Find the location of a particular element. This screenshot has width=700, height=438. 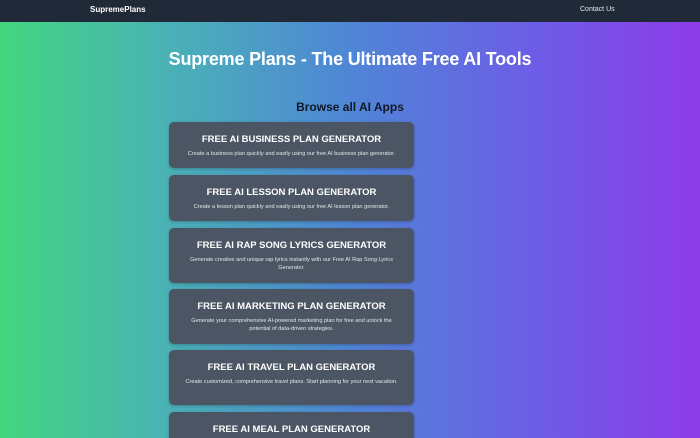

app-card-meal-plan: FREE AI MEAL PLAN GENERATOR is located at coordinates (291, 425).